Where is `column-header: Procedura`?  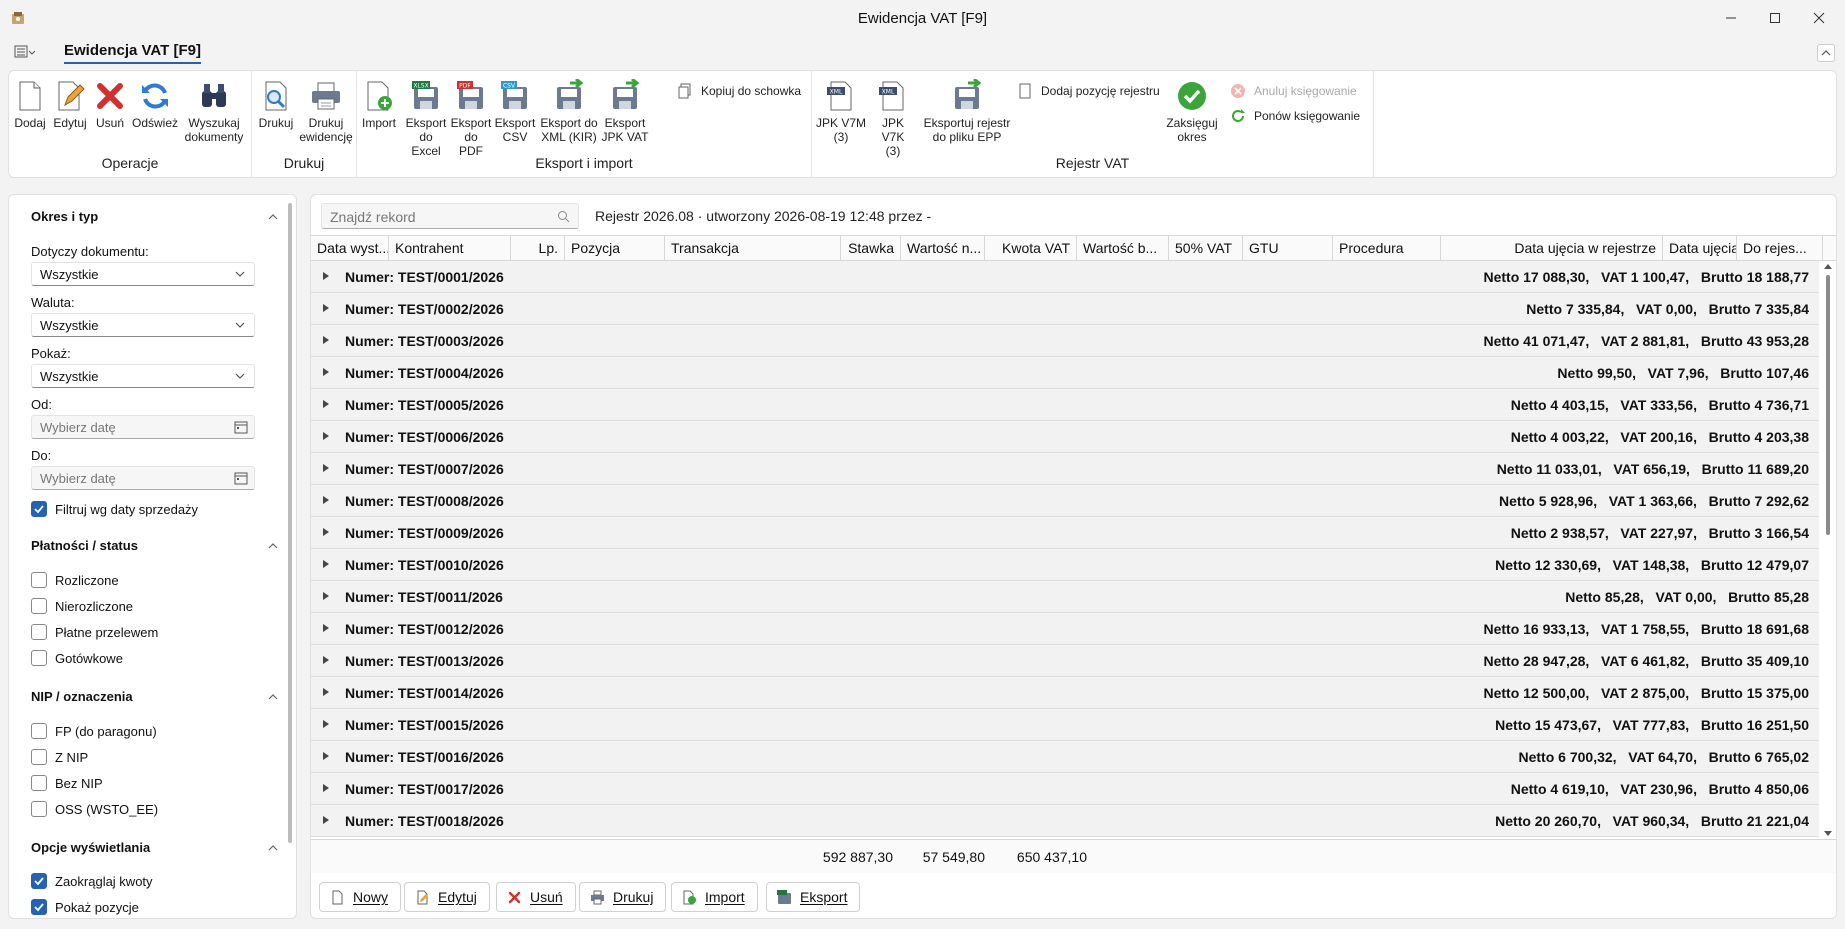 column-header: Procedura is located at coordinates (1387, 248).